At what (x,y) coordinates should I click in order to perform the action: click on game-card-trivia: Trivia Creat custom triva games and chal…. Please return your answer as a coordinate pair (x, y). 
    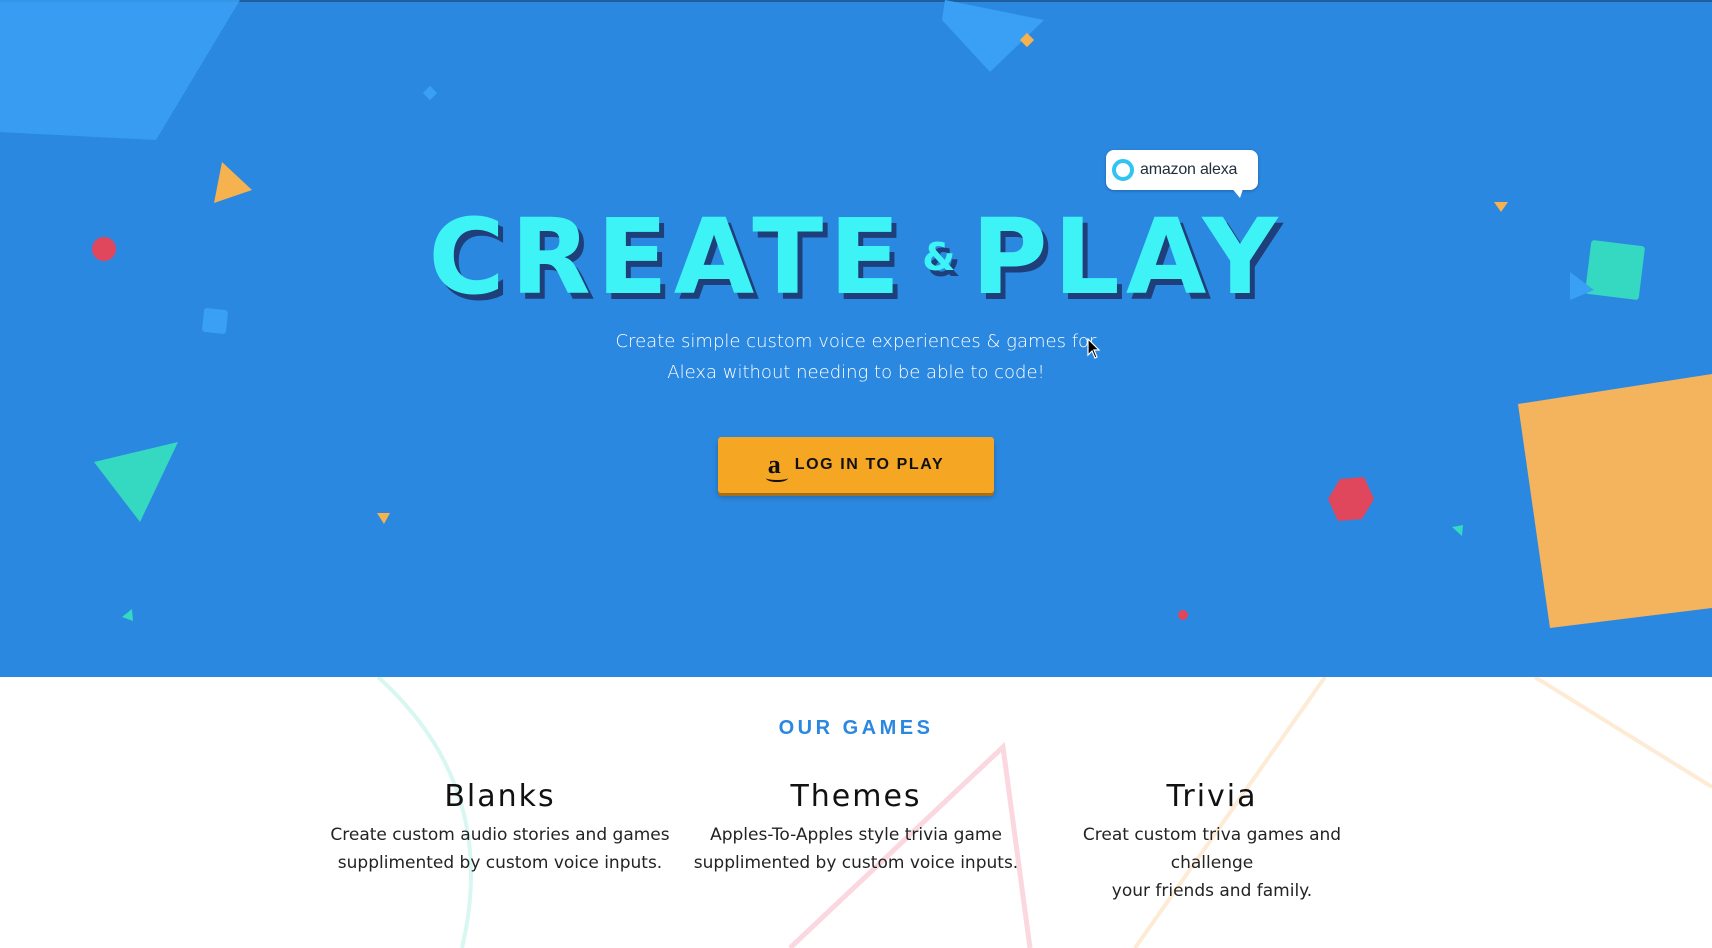
    Looking at the image, I should click on (1212, 842).